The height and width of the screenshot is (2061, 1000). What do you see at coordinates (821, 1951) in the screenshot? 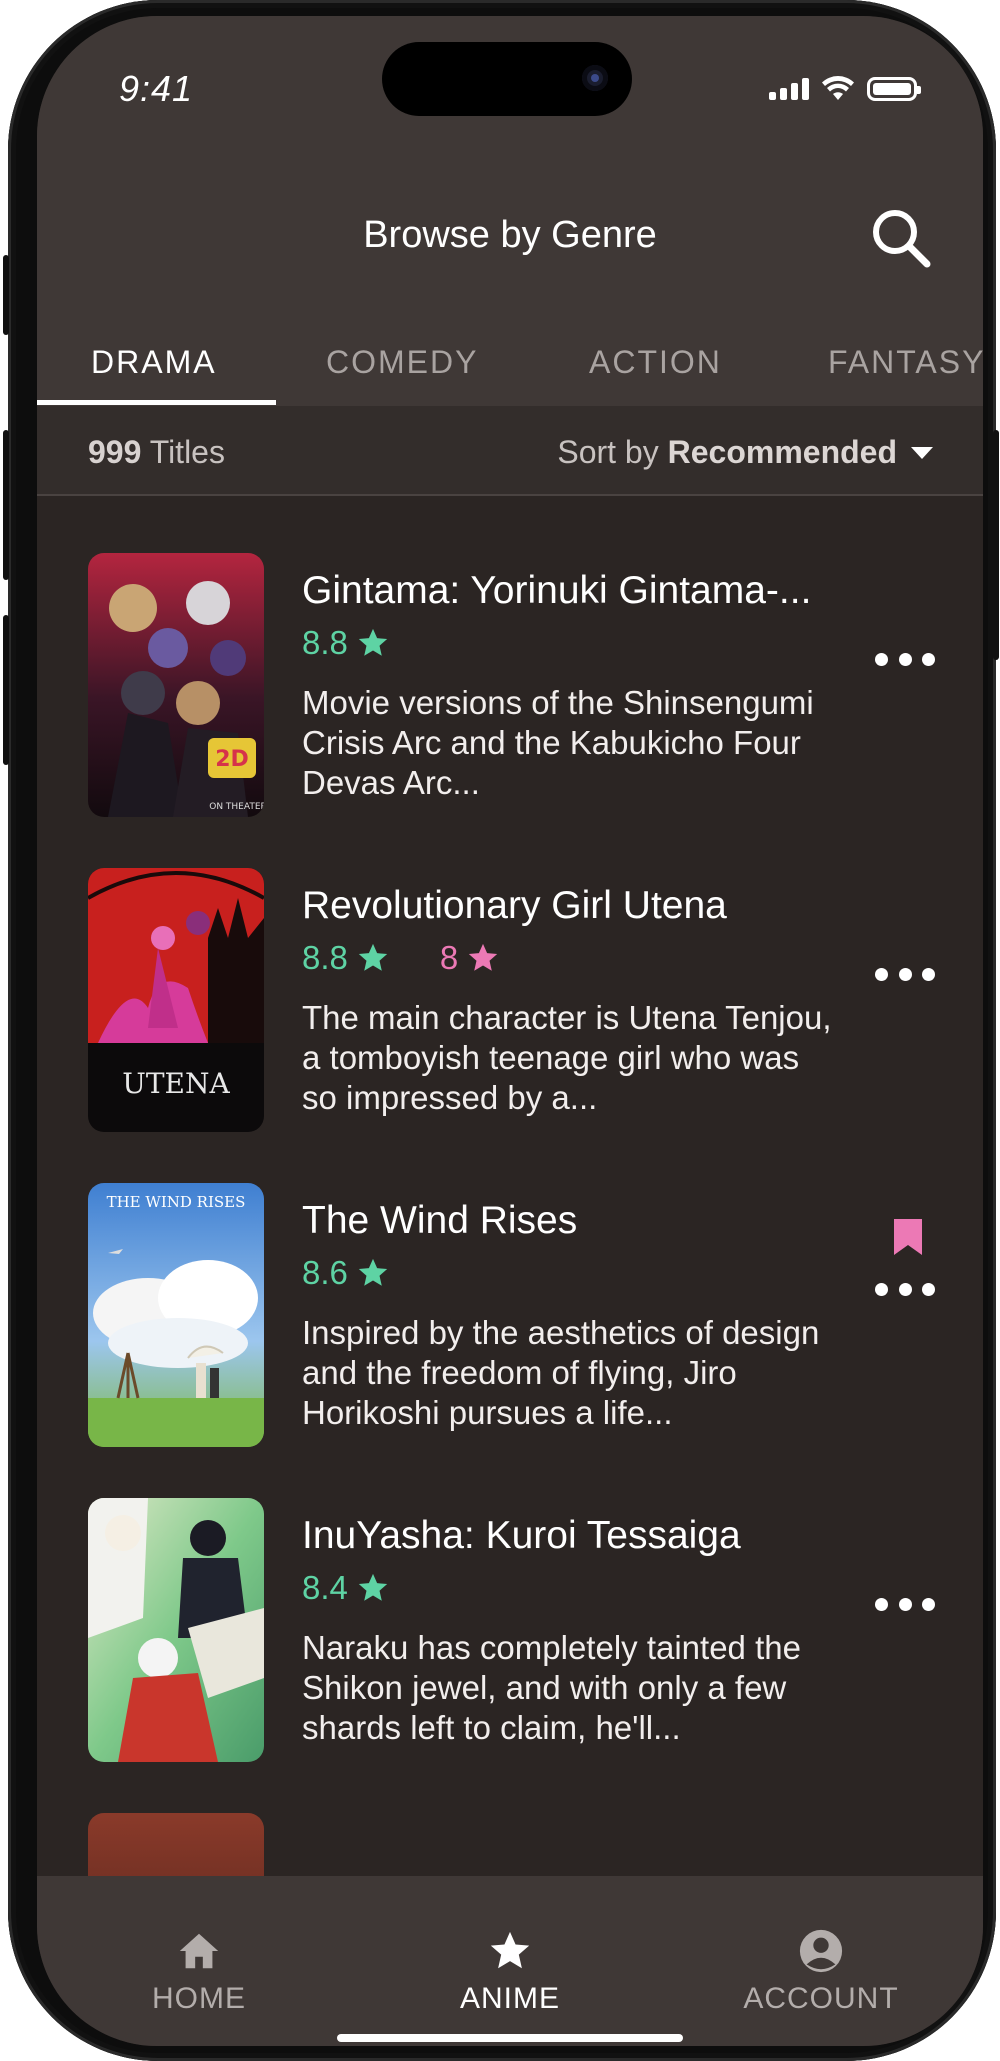
I see `account-icon` at bounding box center [821, 1951].